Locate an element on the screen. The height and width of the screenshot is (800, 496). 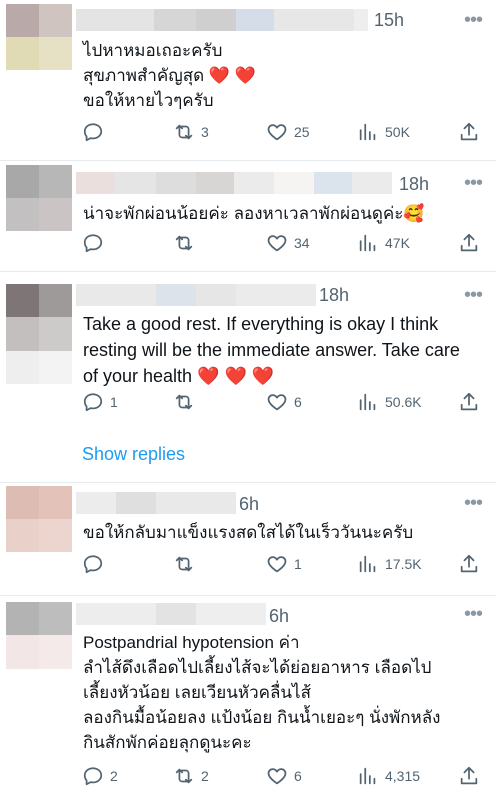
reply-button: 1 is located at coordinates (100, 402).